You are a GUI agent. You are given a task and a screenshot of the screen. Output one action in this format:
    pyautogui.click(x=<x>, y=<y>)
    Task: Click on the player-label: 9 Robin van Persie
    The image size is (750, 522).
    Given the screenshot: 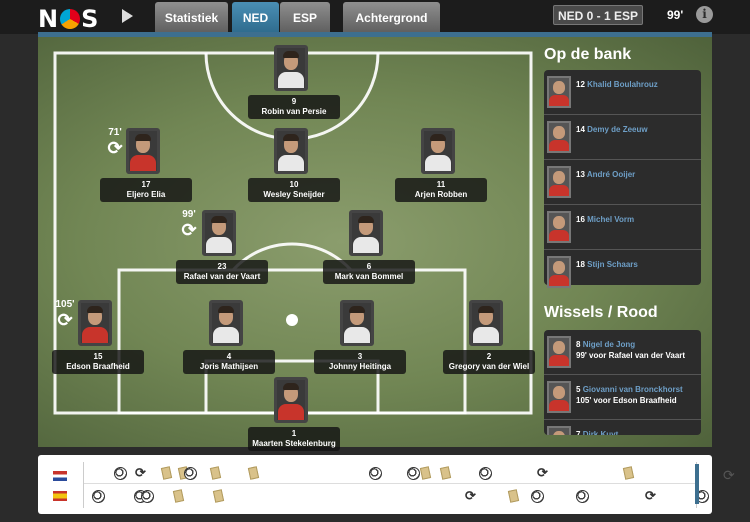 What is the action you would take?
    pyautogui.click(x=294, y=107)
    